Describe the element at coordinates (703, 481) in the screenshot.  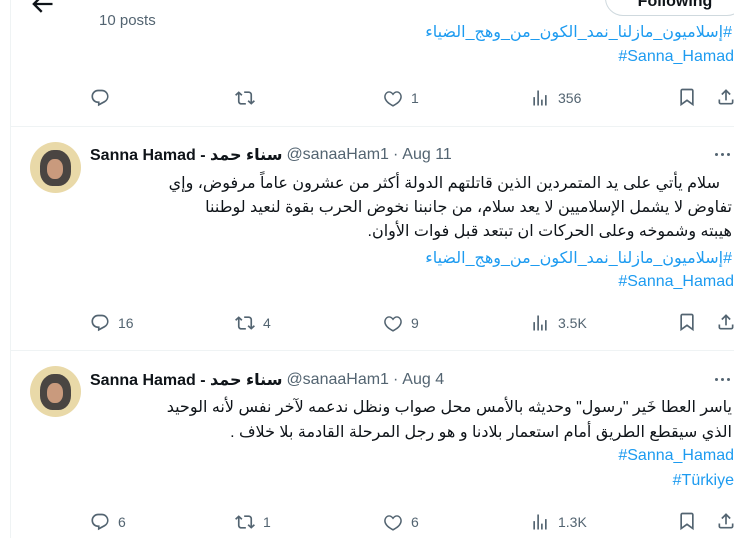
I see `hashtag-link: #Türkiye` at that location.